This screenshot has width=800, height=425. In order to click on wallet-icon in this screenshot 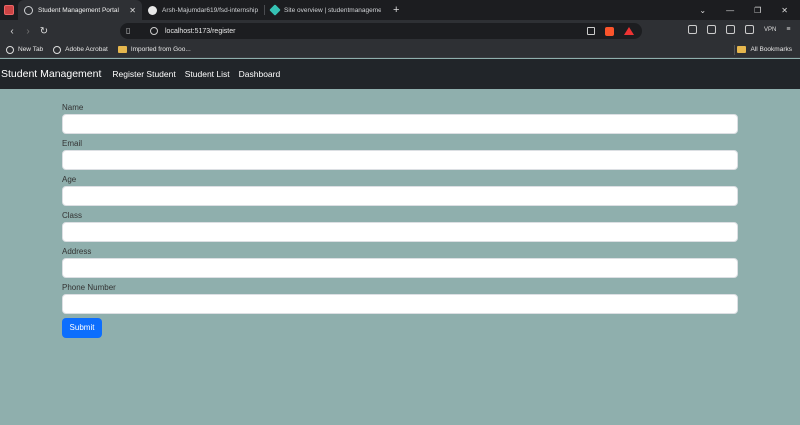, I will do `click(730, 29)`.